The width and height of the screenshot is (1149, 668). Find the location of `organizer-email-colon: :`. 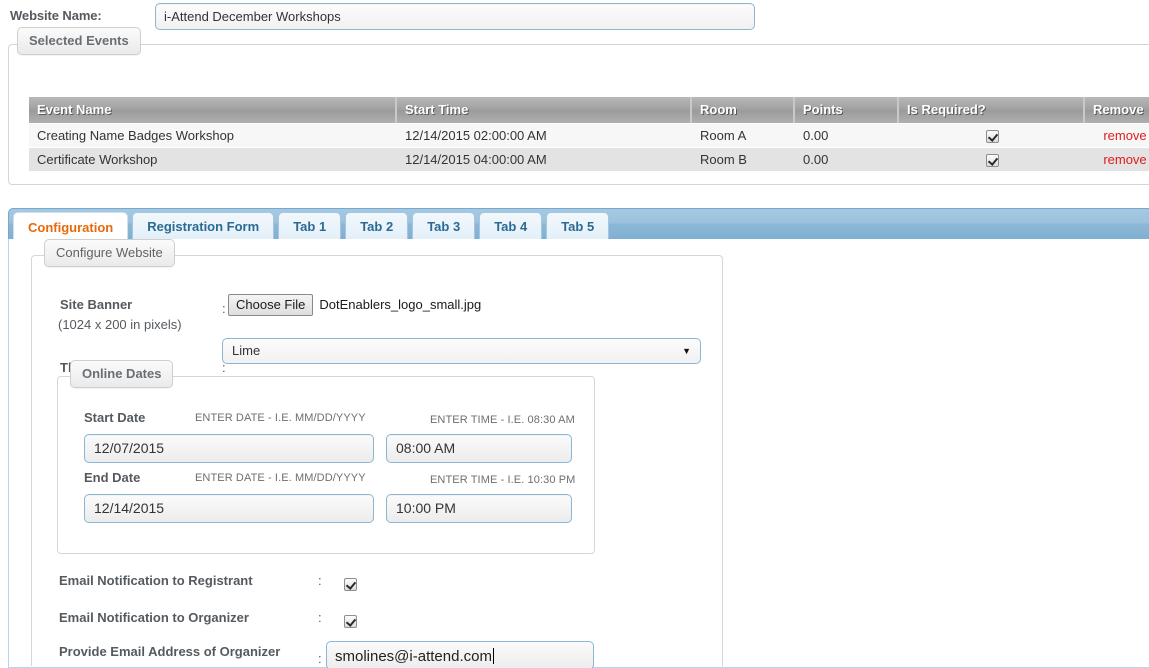

organizer-email-colon: : is located at coordinates (320, 658).